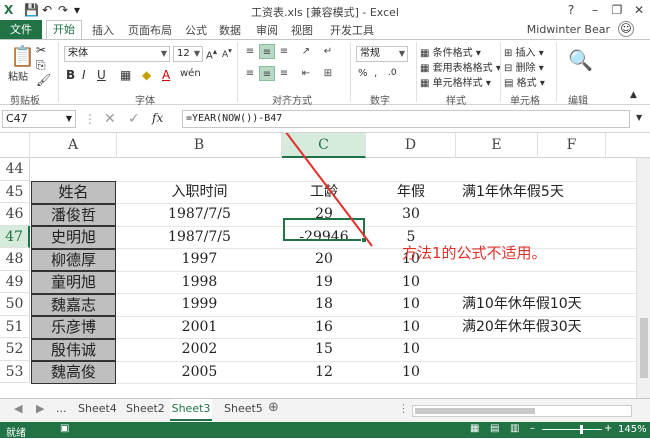 The width and height of the screenshot is (650, 439). What do you see at coordinates (267, 73) in the screenshot?
I see `align-center-icon: ≡` at bounding box center [267, 73].